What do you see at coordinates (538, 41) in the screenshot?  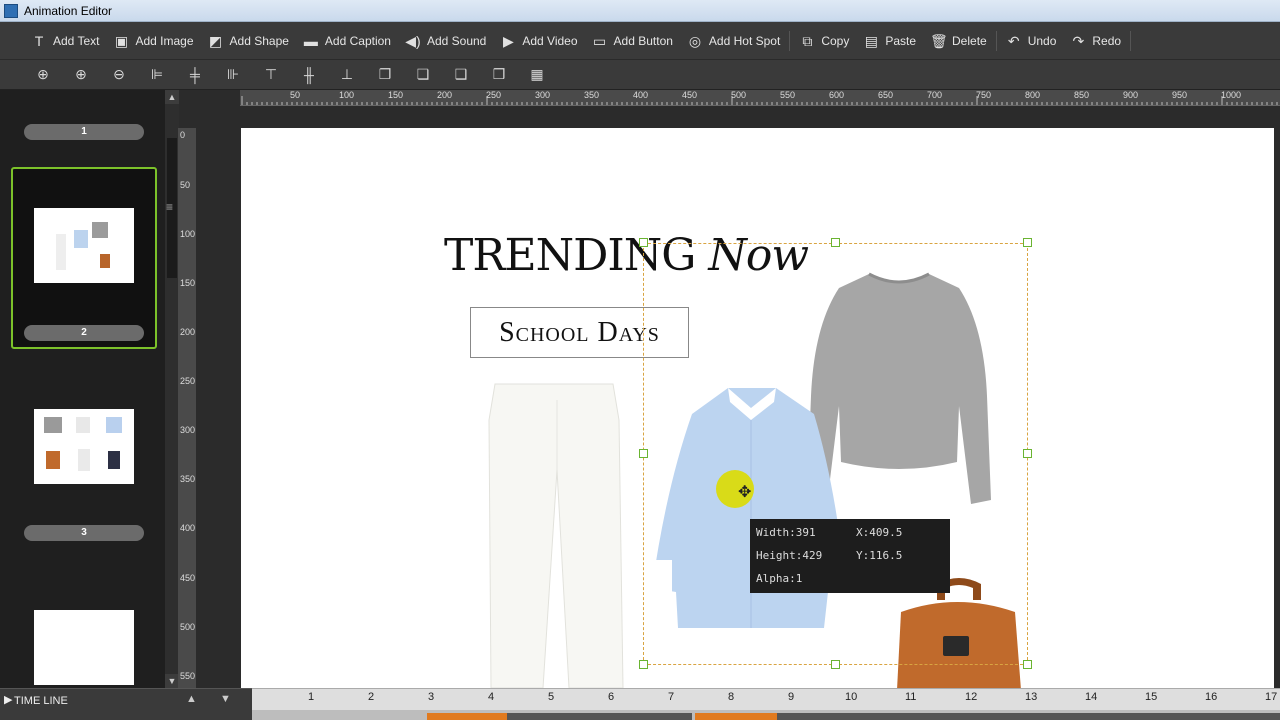 I see `add-video-button: ▶ Add Video` at bounding box center [538, 41].